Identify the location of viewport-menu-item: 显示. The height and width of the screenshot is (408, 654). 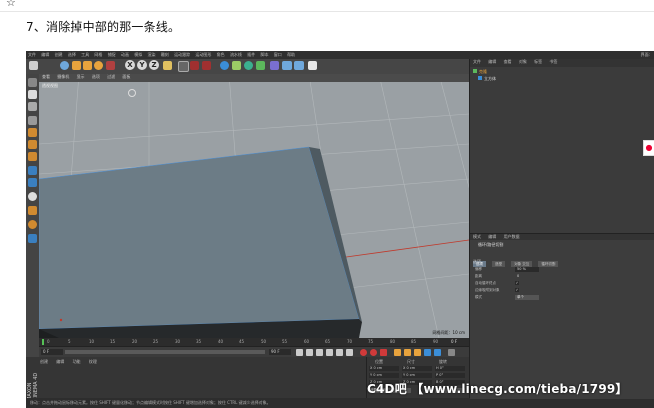
(81, 76).